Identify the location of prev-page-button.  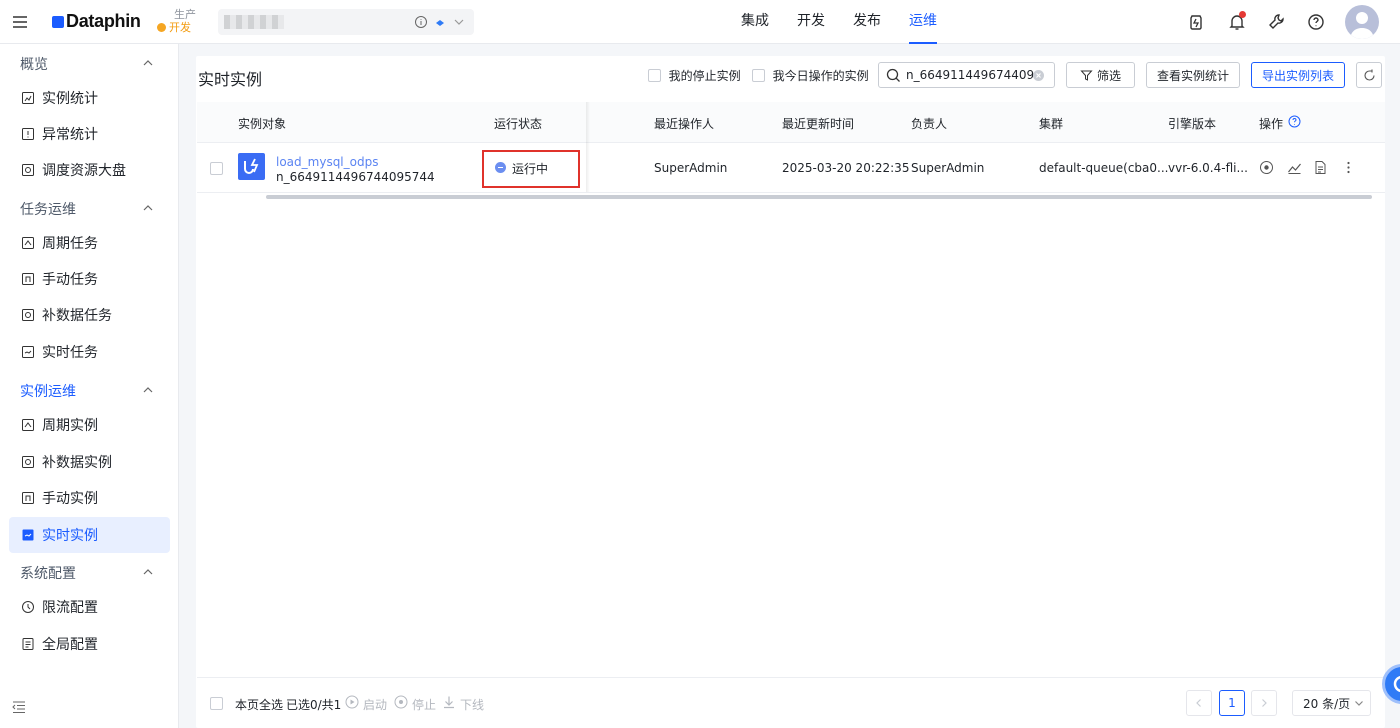
(1199, 703).